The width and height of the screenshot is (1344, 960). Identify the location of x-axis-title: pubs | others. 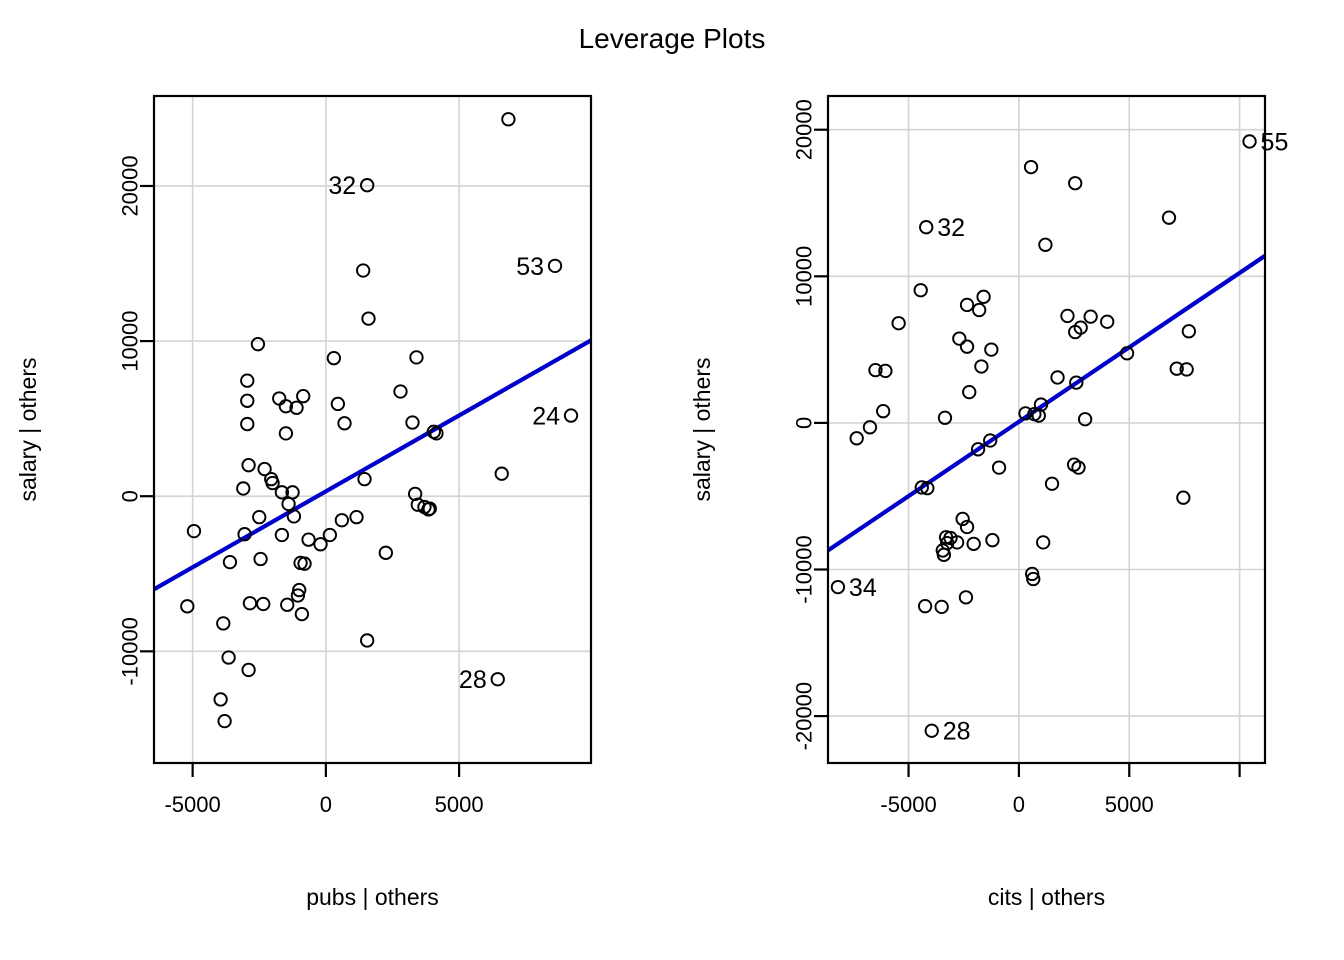
(372, 897).